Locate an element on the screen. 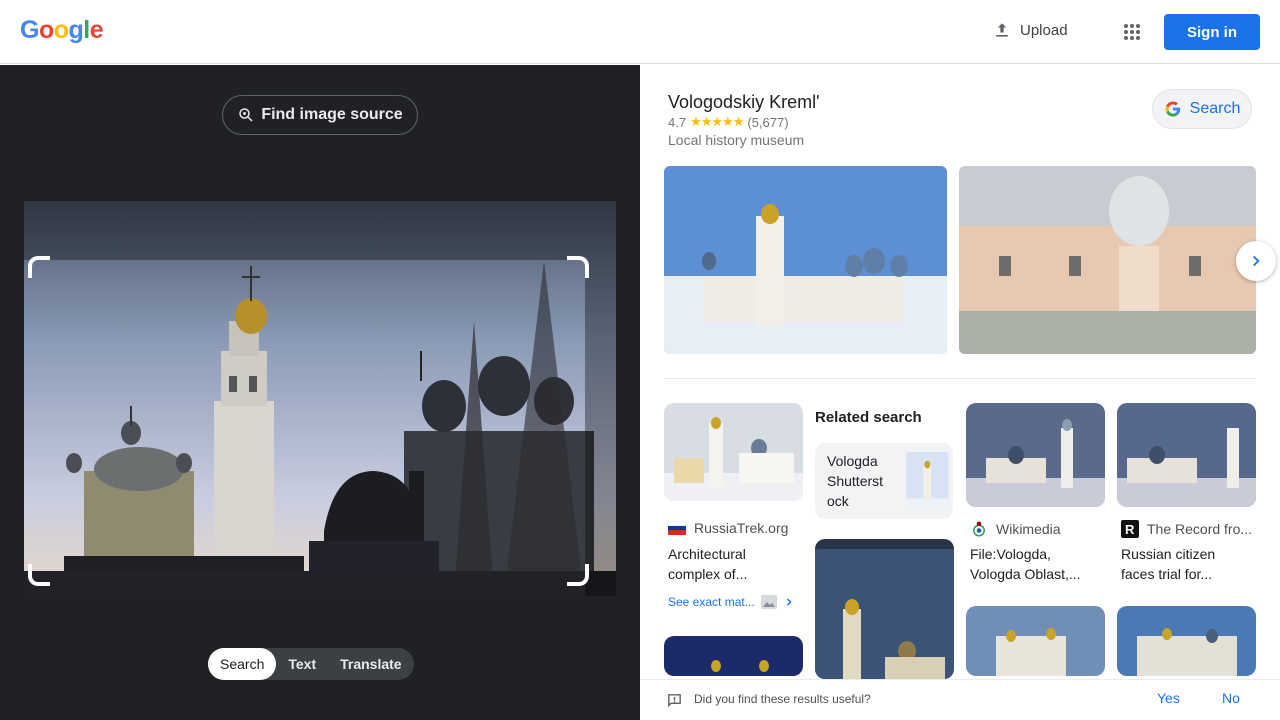 This screenshot has height=720, width=1280. review-count: (5,677) is located at coordinates (768, 122).